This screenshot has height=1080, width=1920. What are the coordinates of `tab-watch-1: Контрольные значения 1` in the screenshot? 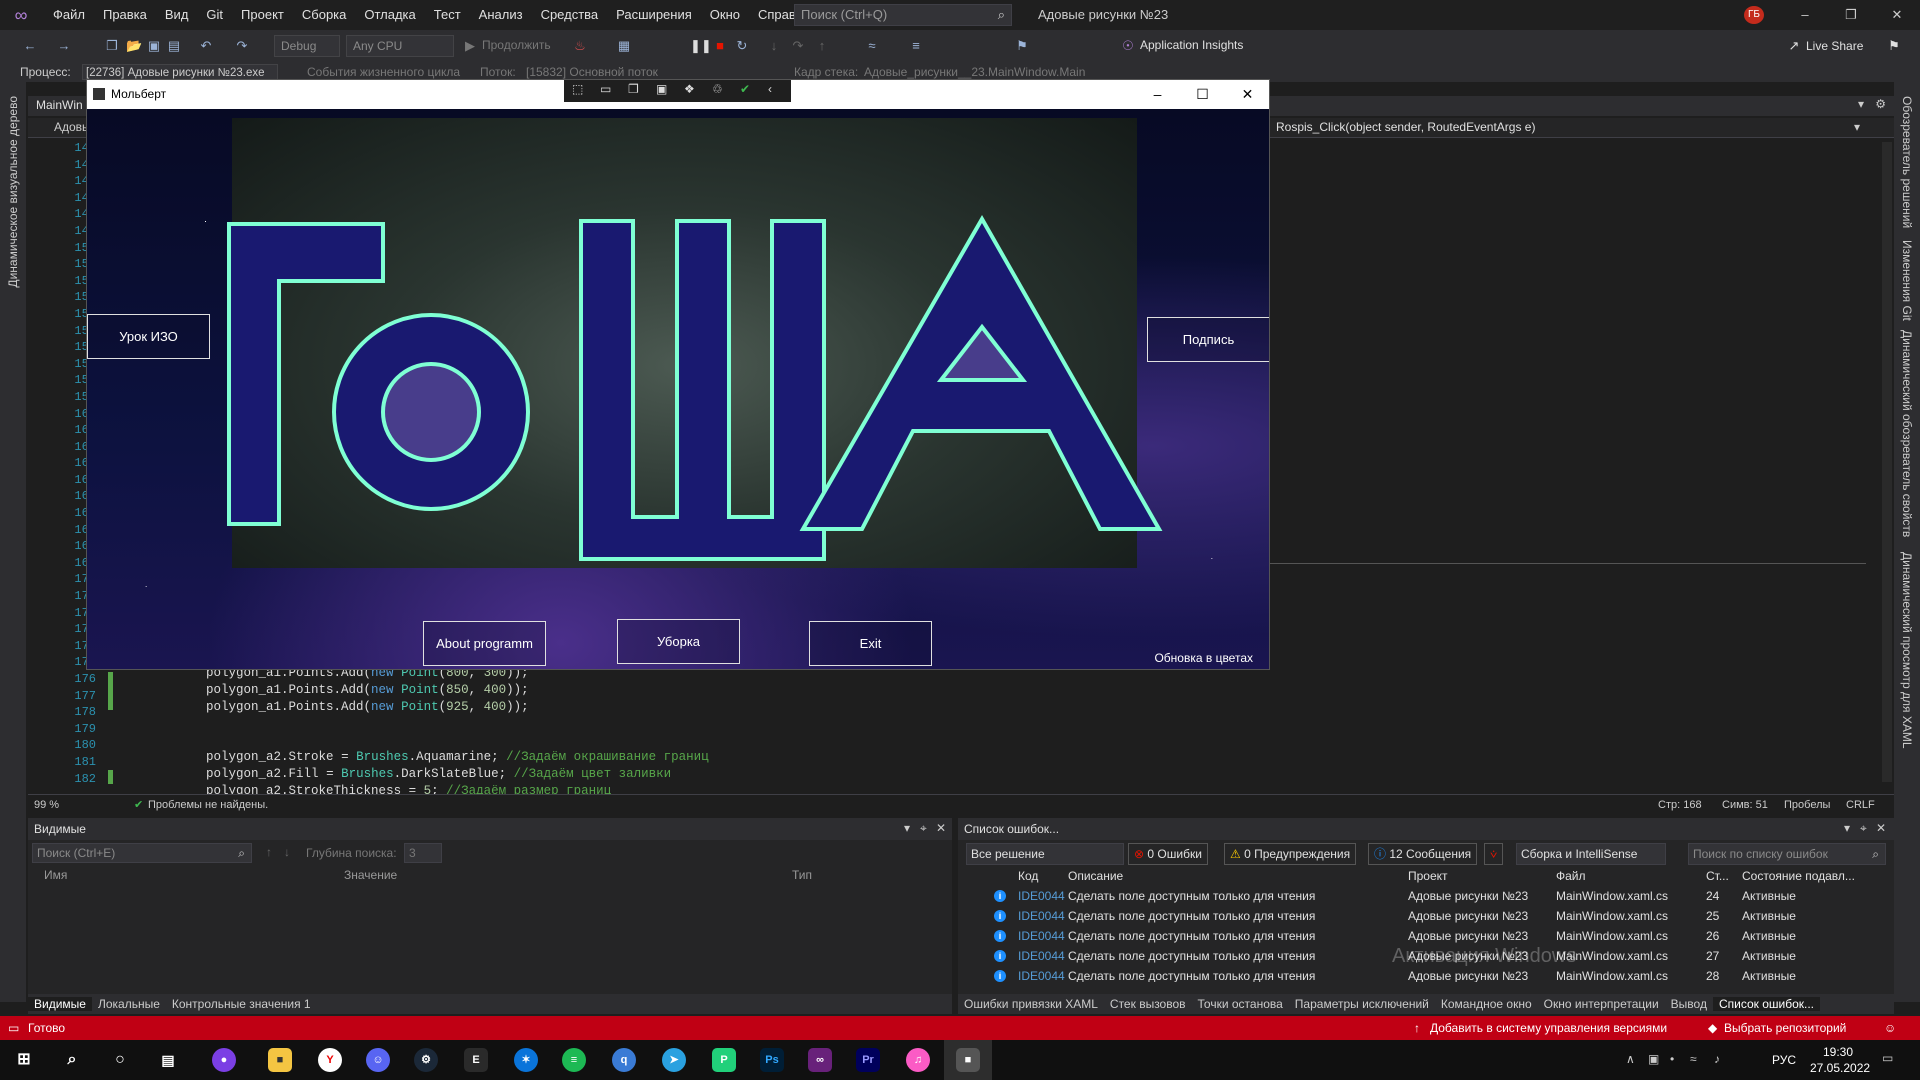 It's located at (241, 1004).